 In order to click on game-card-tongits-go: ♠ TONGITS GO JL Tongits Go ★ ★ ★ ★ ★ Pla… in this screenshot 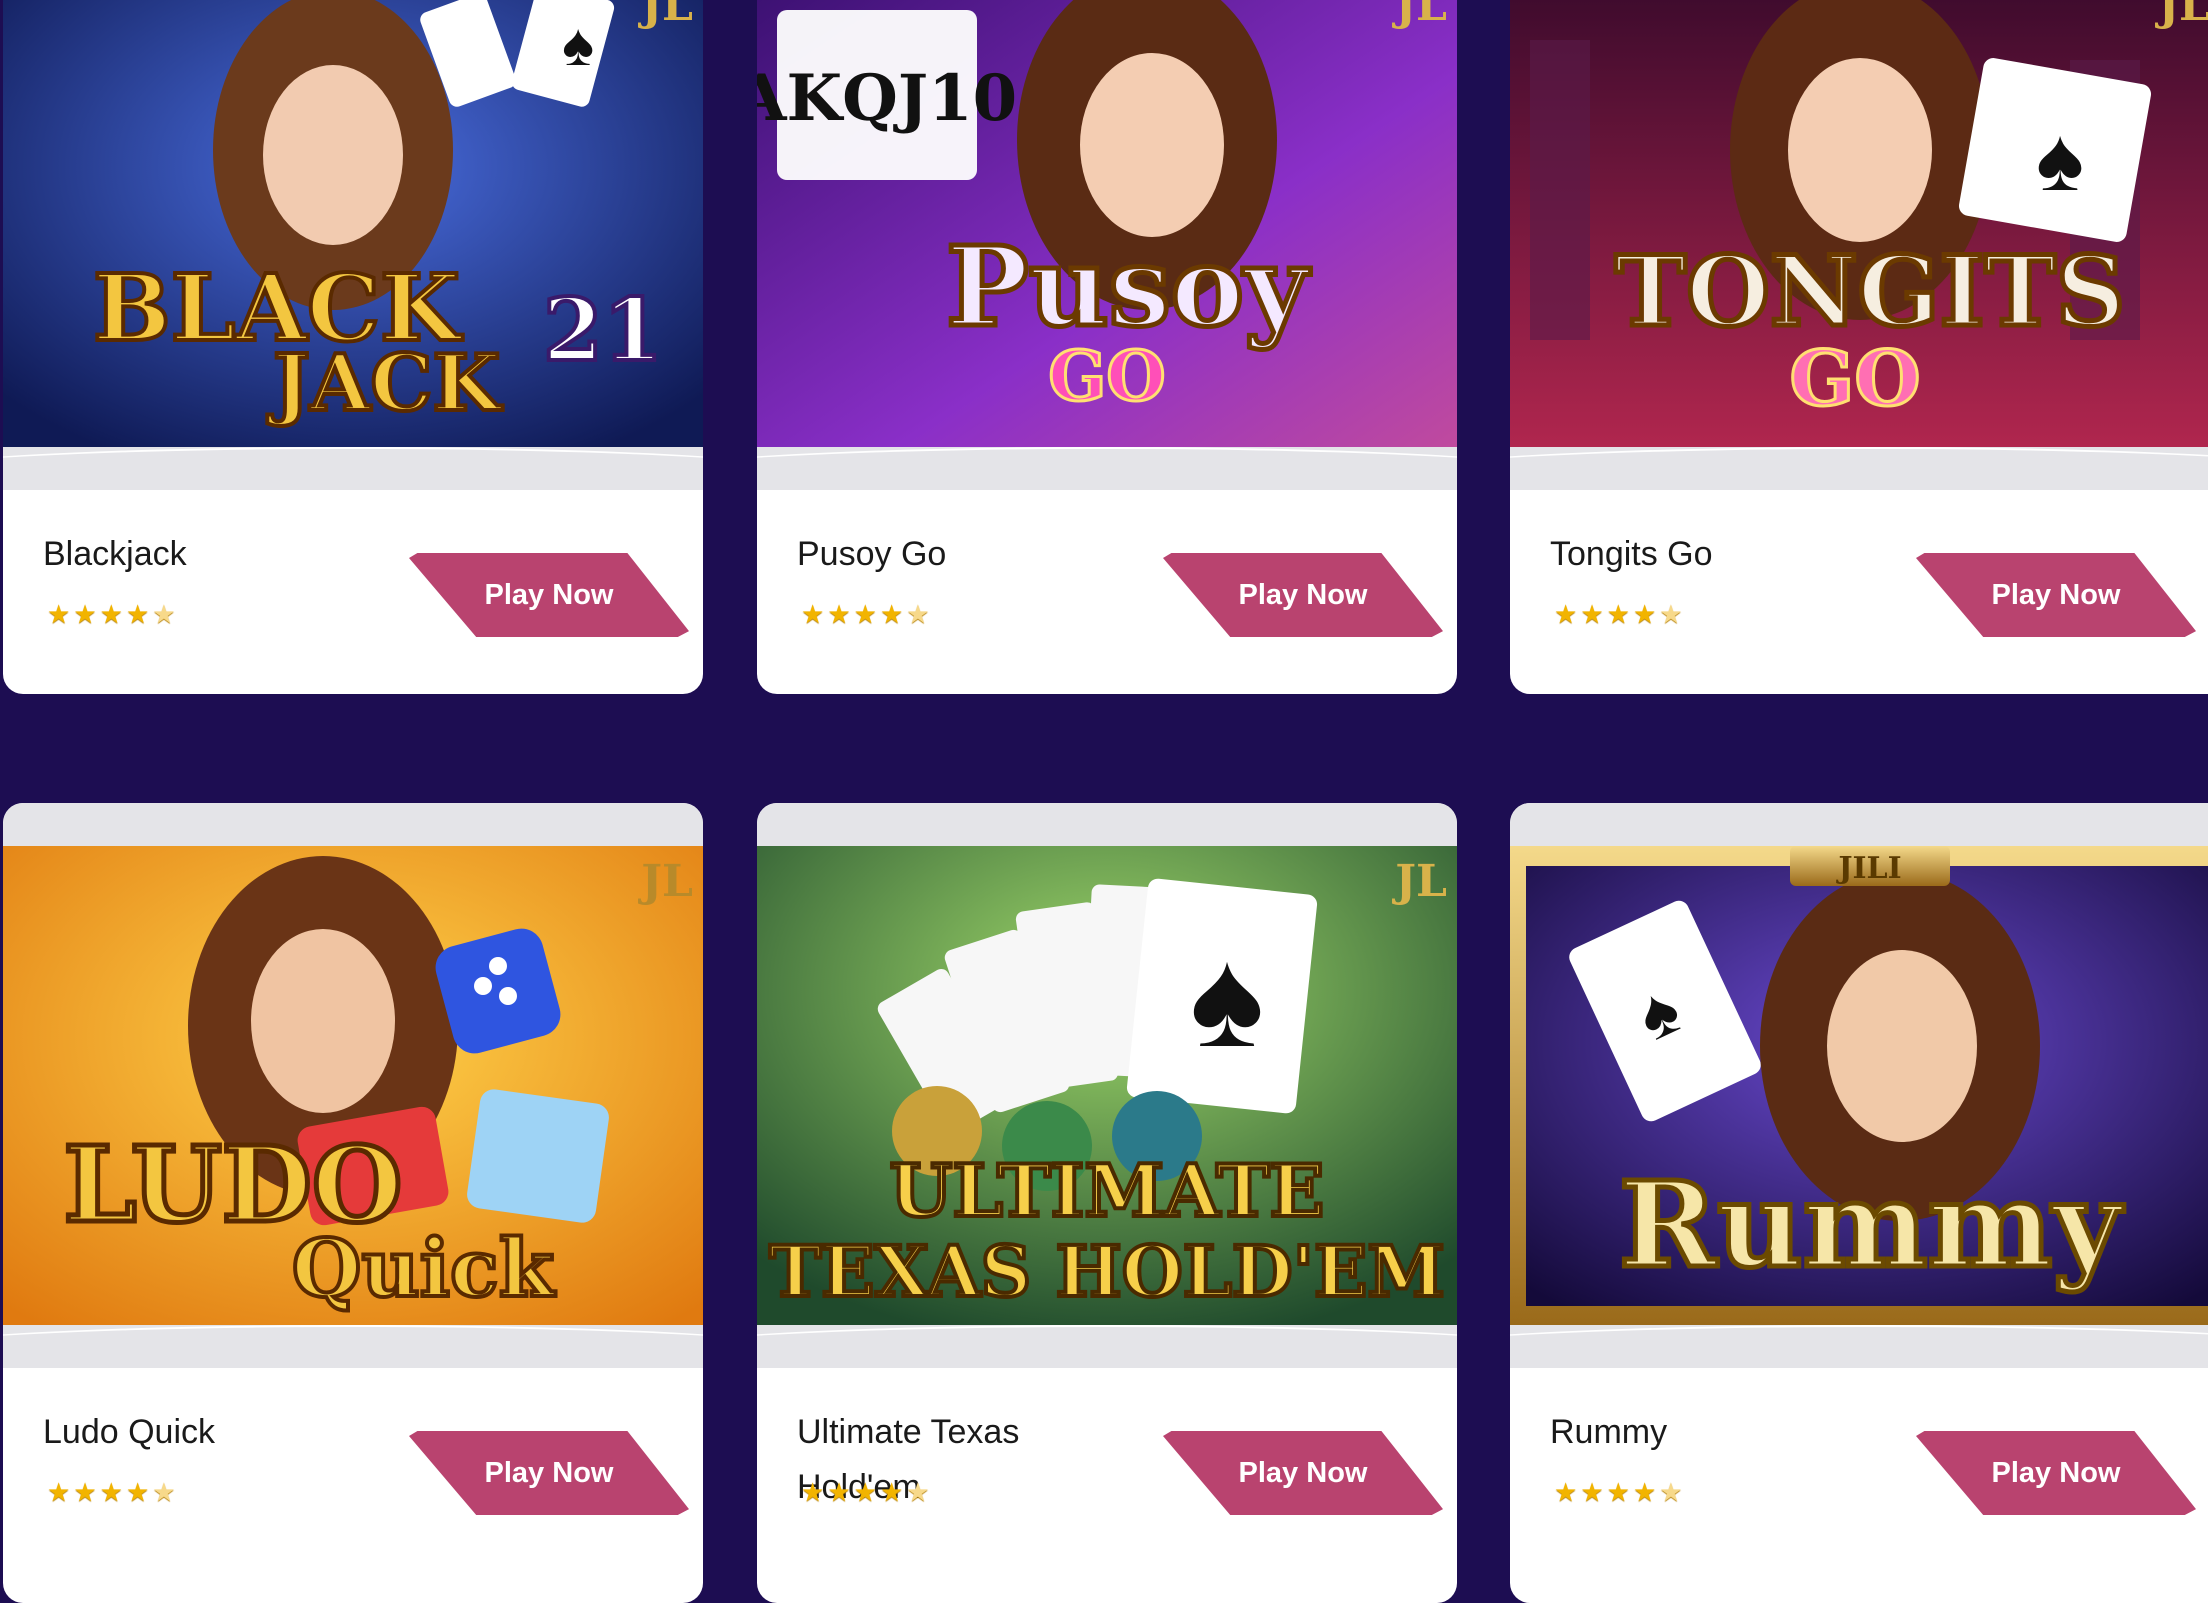, I will do `click(1859, 347)`.